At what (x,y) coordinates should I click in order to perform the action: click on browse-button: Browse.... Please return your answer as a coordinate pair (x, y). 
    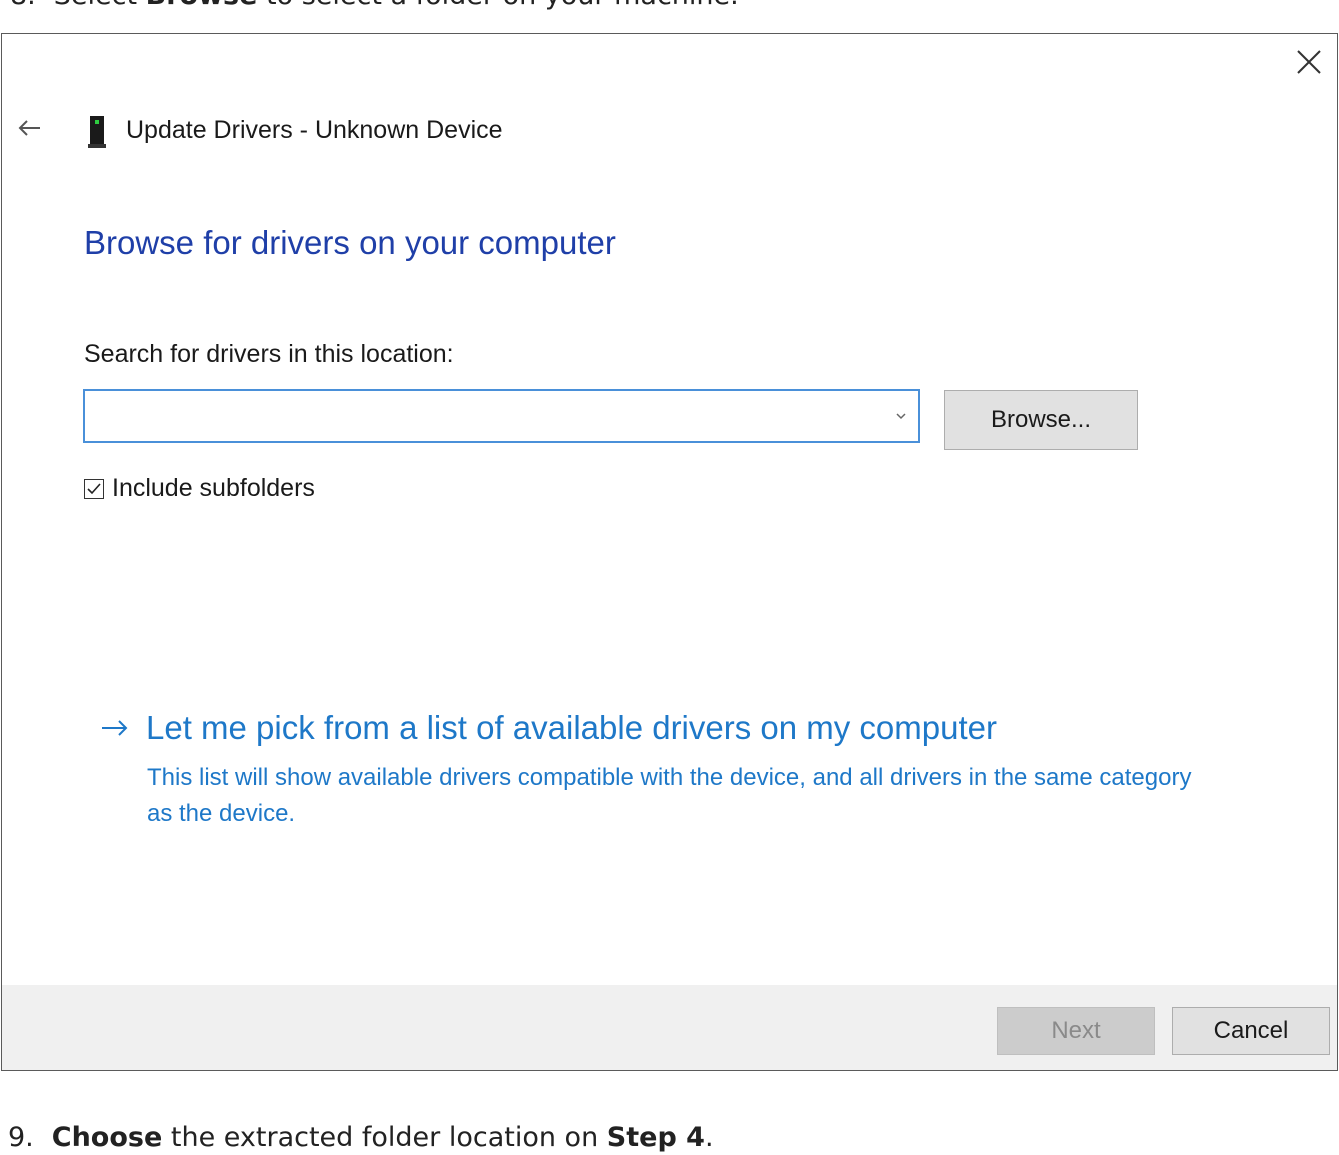
    Looking at the image, I should click on (1041, 420).